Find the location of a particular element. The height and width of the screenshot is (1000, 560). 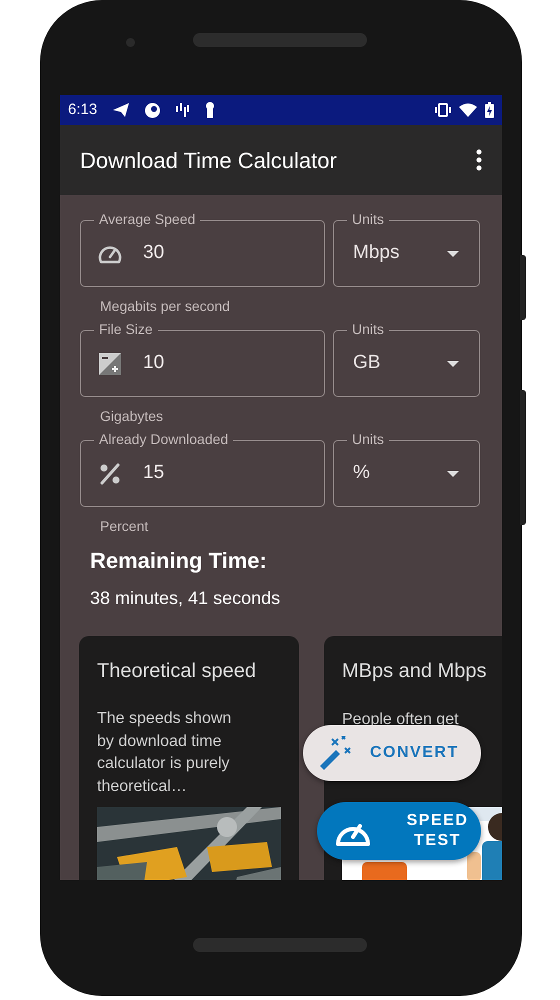

more-menu-icon is located at coordinates (479, 160).